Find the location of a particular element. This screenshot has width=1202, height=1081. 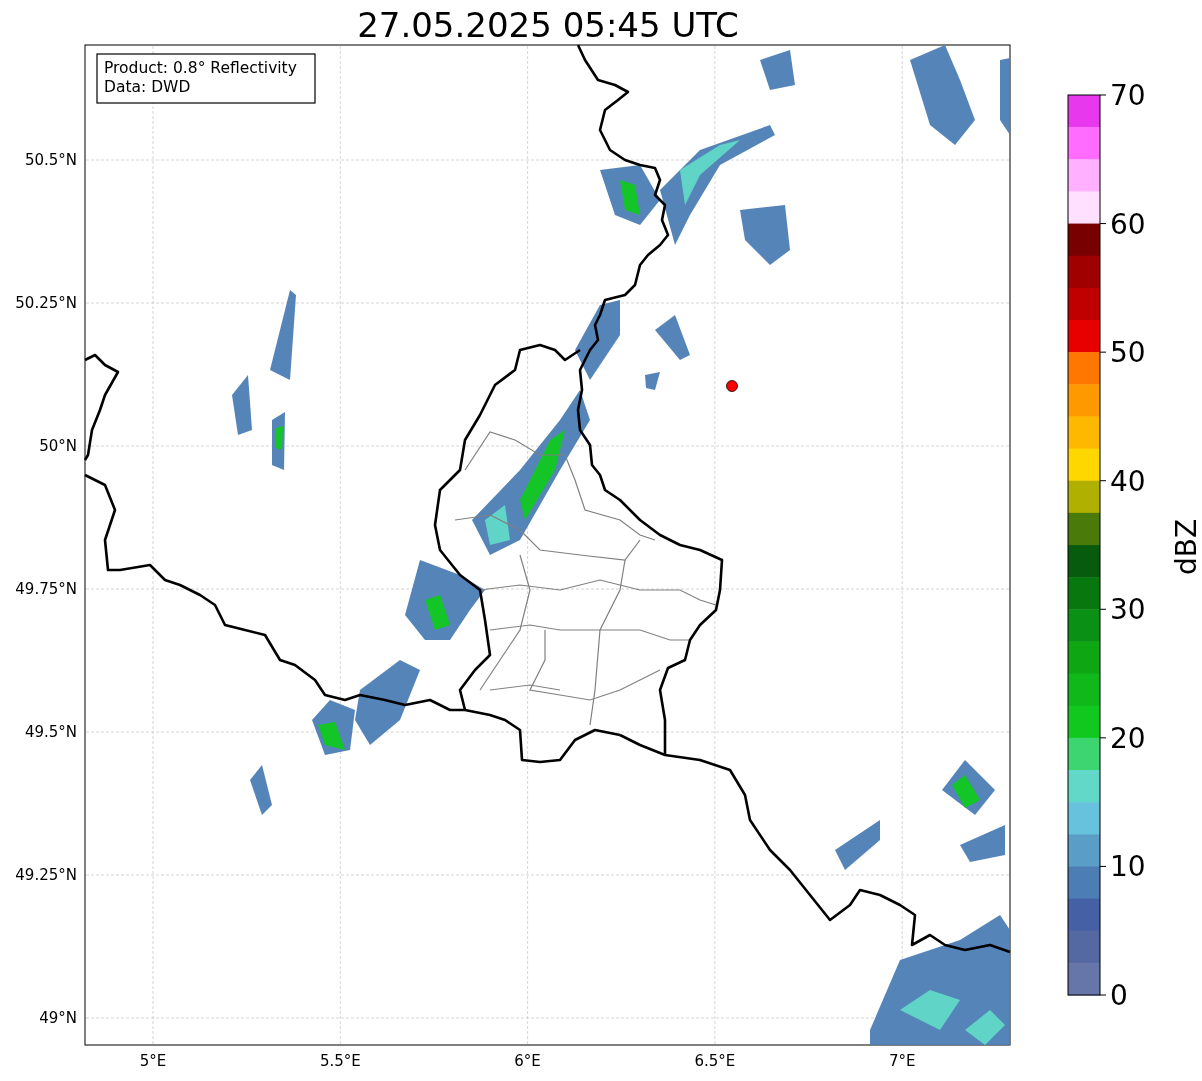

colorbar-tick-label: 60 is located at coordinates (1128, 224).